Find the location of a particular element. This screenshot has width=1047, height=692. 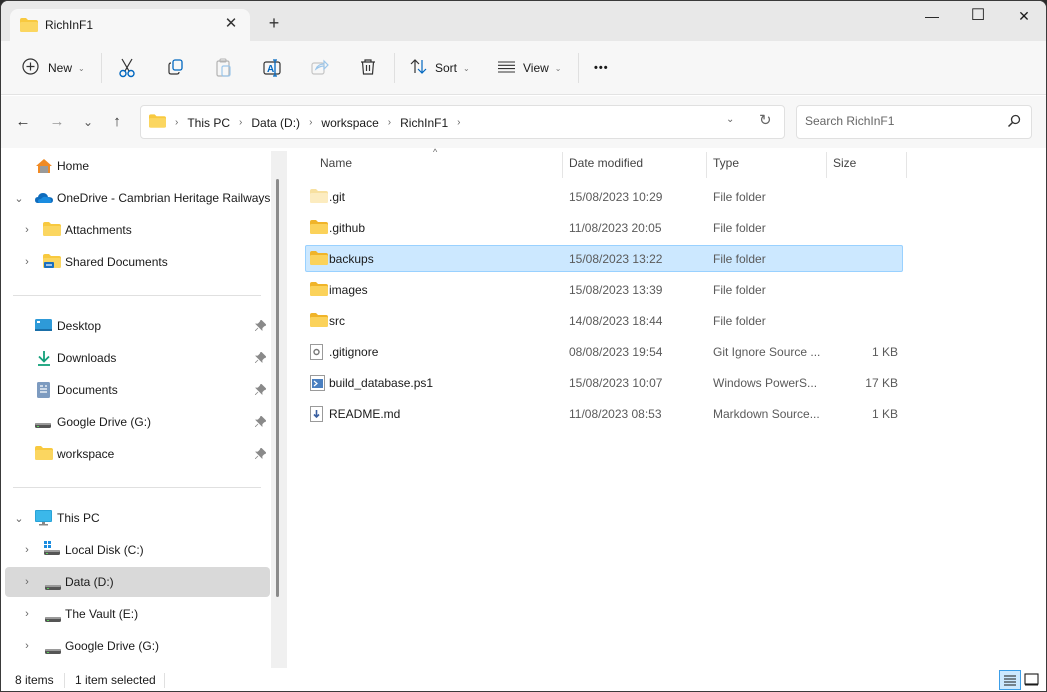

sidebar-item-label: This PC is located at coordinates (78, 518).